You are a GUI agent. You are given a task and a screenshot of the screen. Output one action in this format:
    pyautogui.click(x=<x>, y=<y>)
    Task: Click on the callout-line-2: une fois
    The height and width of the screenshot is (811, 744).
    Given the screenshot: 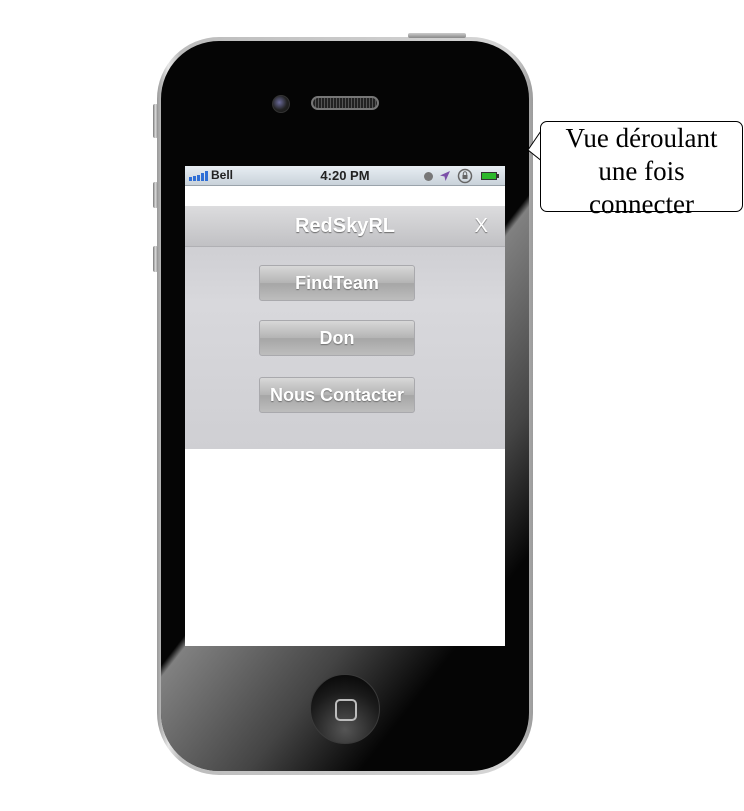 What is the action you would take?
    pyautogui.click(x=641, y=171)
    